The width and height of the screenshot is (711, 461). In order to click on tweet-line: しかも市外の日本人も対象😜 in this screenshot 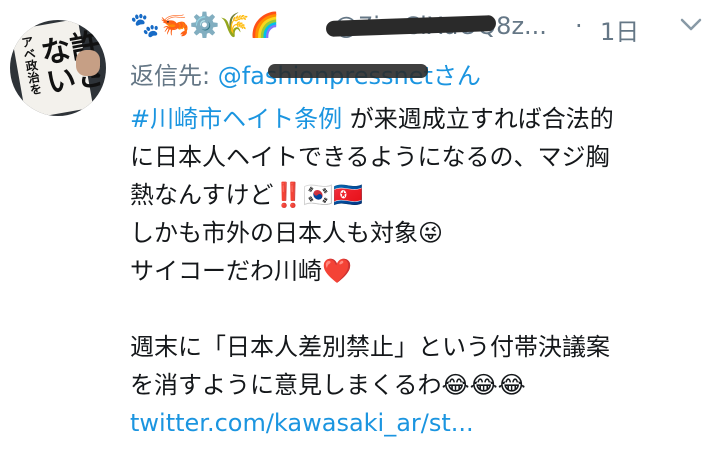, I will do `click(415, 233)`.